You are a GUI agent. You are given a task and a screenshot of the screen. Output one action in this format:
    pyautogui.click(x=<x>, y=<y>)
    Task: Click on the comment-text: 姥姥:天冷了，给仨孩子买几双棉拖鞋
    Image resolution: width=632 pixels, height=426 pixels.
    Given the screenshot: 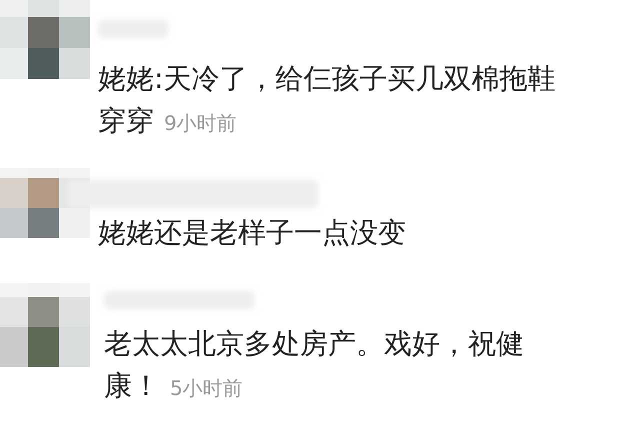 What is the action you would take?
    pyautogui.click(x=327, y=79)
    